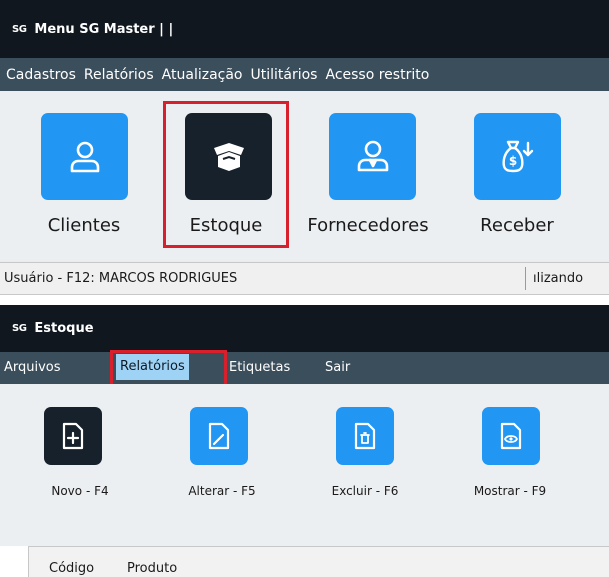 This screenshot has height=577, width=609. I want to click on main-statusbar: Usuário - F12: MARCOS RODRIGUES ılizando, so click(304, 278).